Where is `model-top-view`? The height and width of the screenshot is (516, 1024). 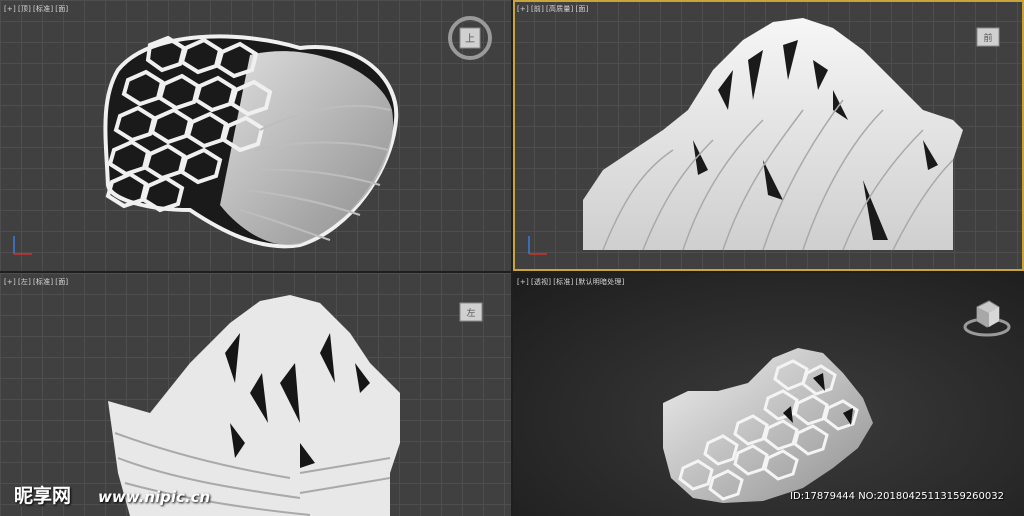
model-top-view is located at coordinates (251, 141).